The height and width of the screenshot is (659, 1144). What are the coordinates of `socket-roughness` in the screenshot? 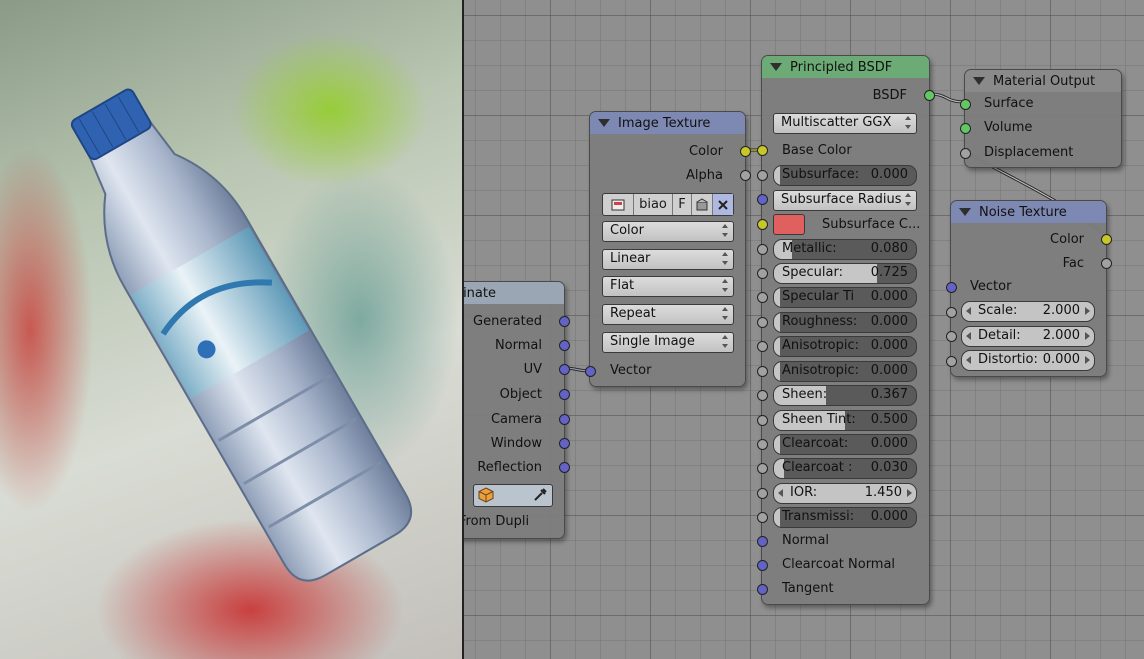 It's located at (762, 322).